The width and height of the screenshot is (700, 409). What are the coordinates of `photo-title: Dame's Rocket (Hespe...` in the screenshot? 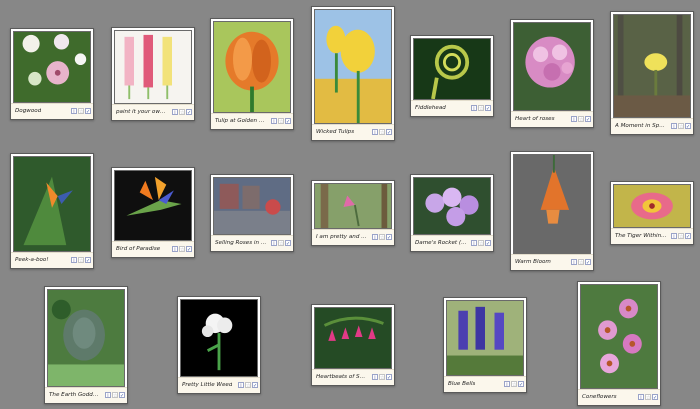 It's located at (441, 243).